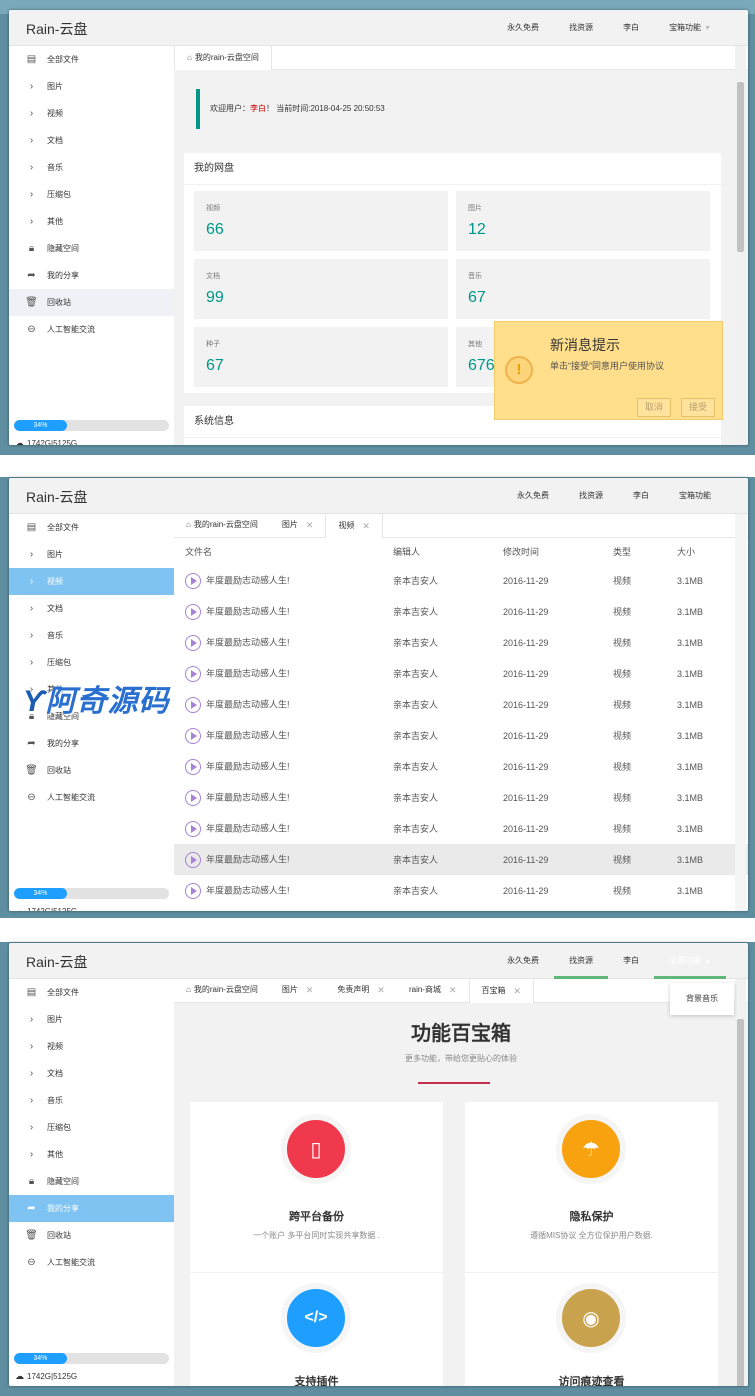  I want to click on column-modified: 修改时间, so click(558, 551).